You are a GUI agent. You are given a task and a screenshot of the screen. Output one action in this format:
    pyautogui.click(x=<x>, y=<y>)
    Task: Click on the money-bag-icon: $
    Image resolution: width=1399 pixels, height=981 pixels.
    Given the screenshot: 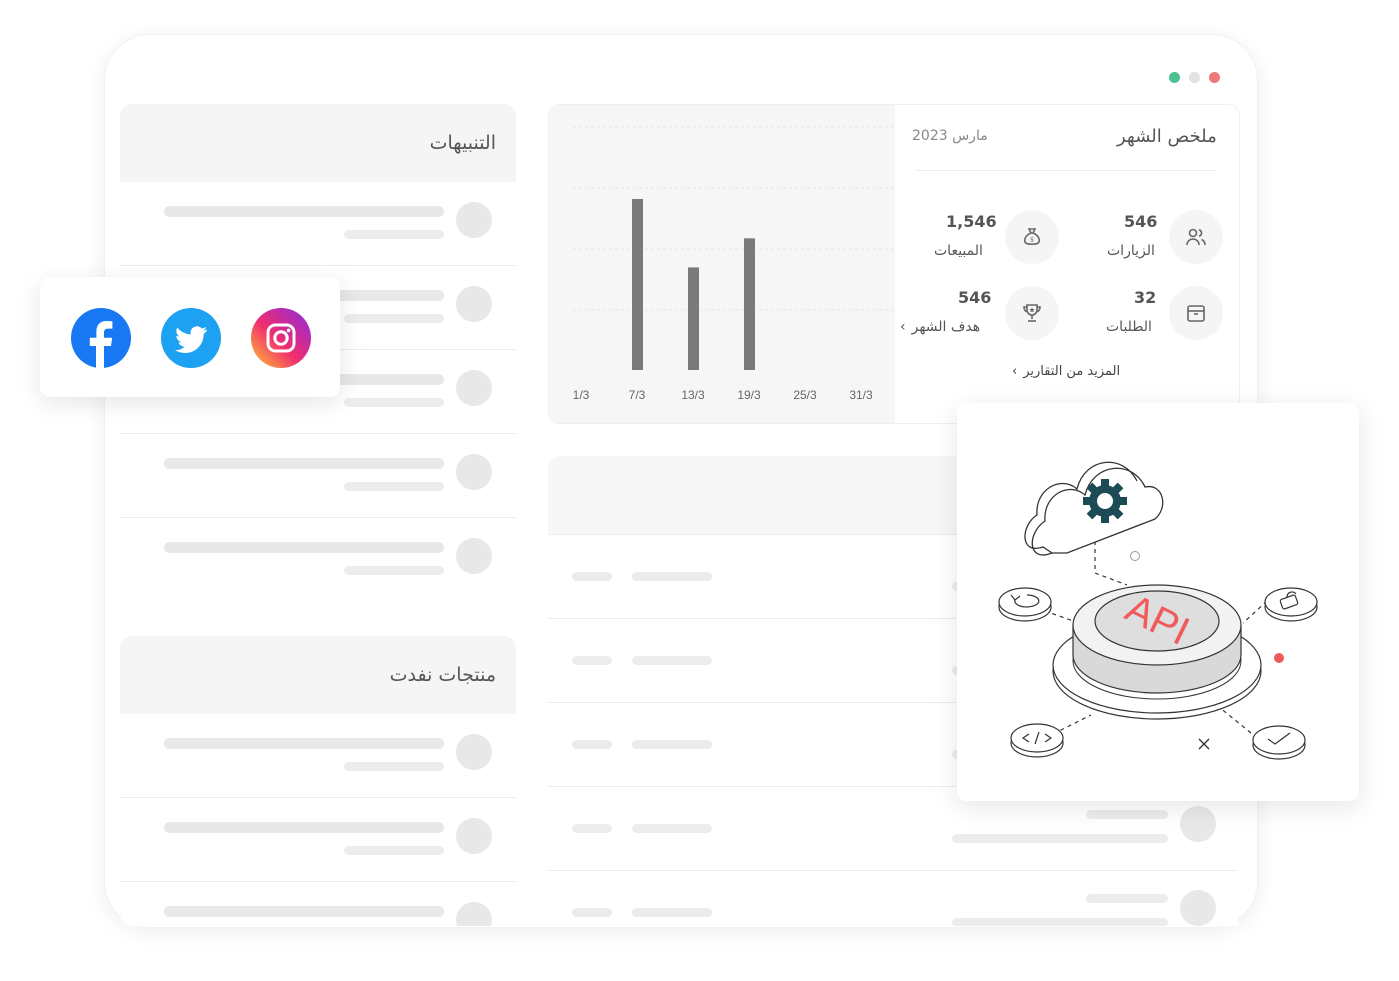 What is the action you would take?
    pyautogui.click(x=1032, y=237)
    